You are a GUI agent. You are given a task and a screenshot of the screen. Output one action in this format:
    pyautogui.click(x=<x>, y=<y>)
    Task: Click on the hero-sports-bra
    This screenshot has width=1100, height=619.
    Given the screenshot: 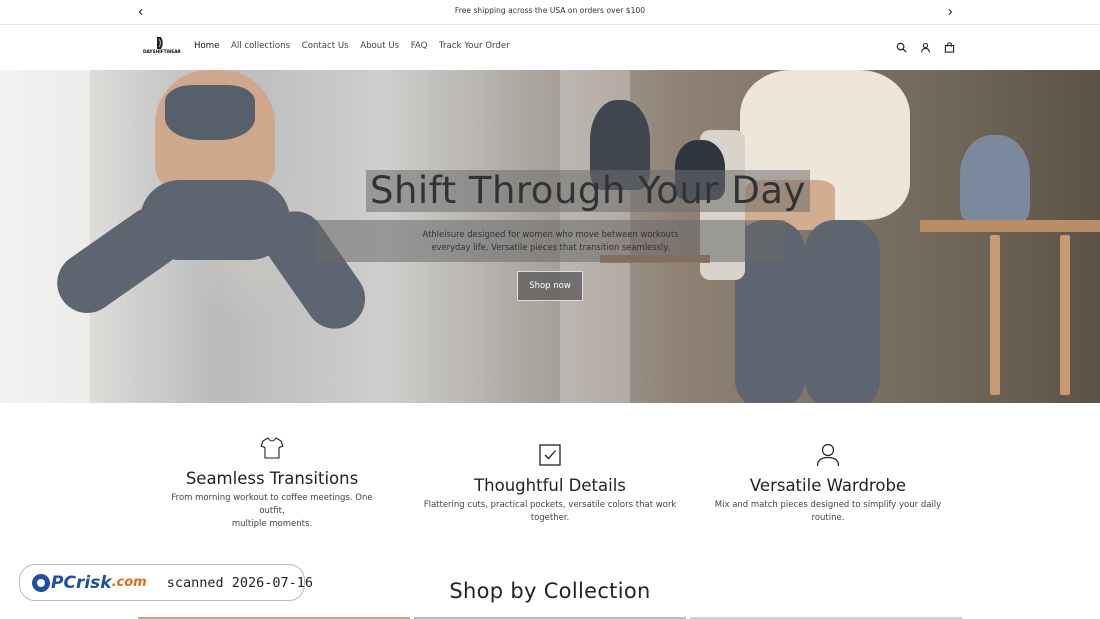 What is the action you would take?
    pyautogui.click(x=210, y=112)
    